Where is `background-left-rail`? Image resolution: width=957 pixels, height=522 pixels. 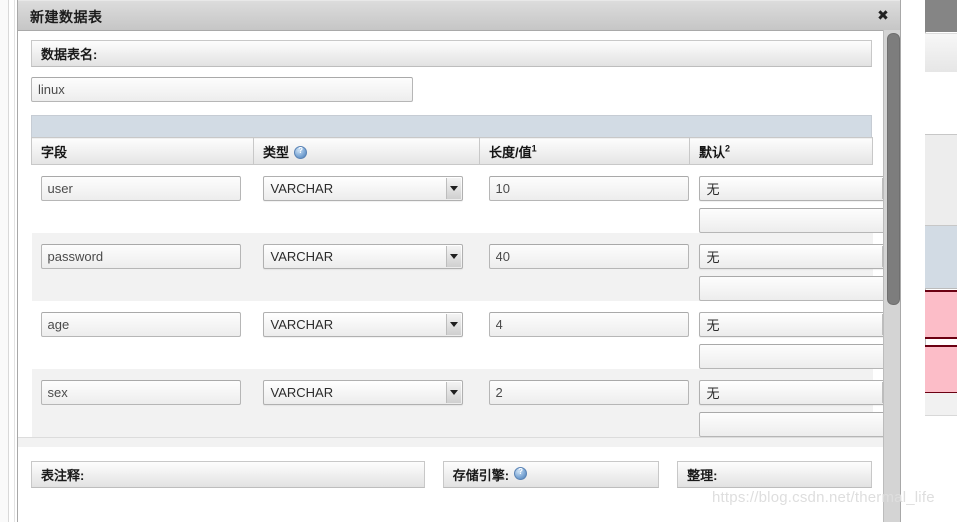
background-left-rail is located at coordinates (4, 261).